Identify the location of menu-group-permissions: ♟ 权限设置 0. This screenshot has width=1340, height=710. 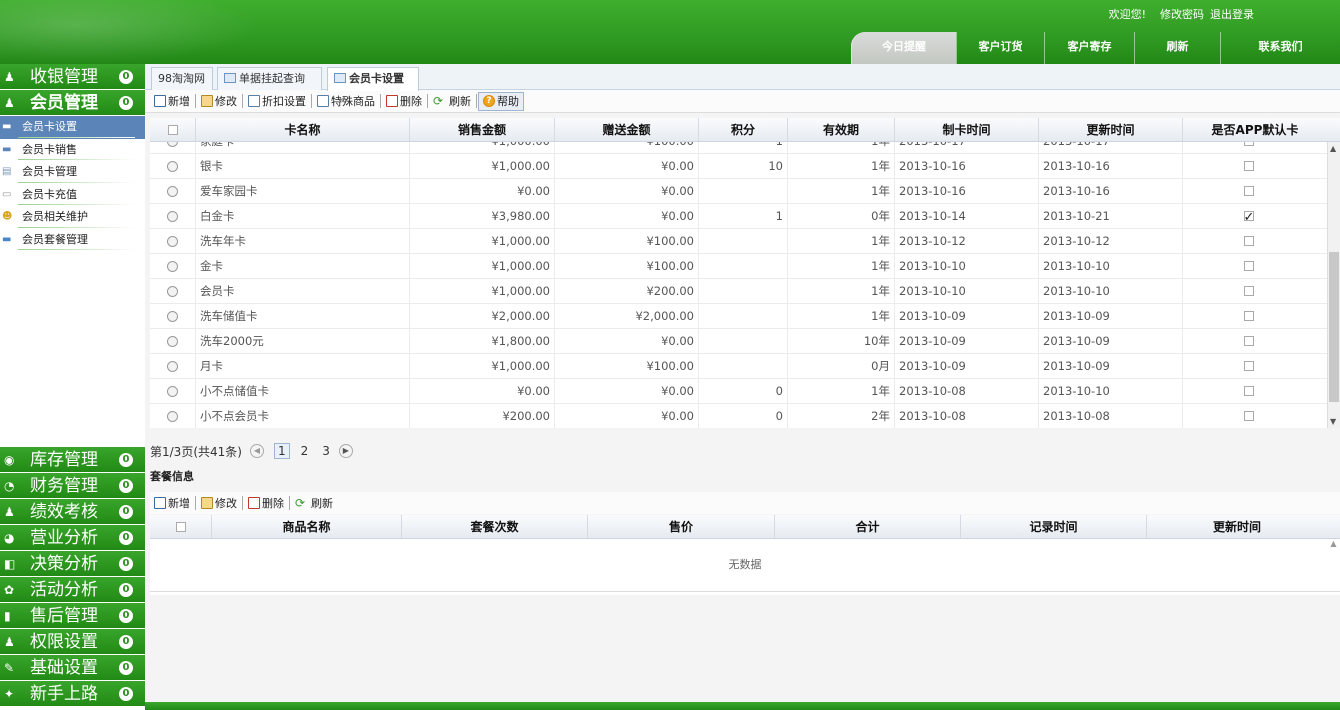
(72, 642).